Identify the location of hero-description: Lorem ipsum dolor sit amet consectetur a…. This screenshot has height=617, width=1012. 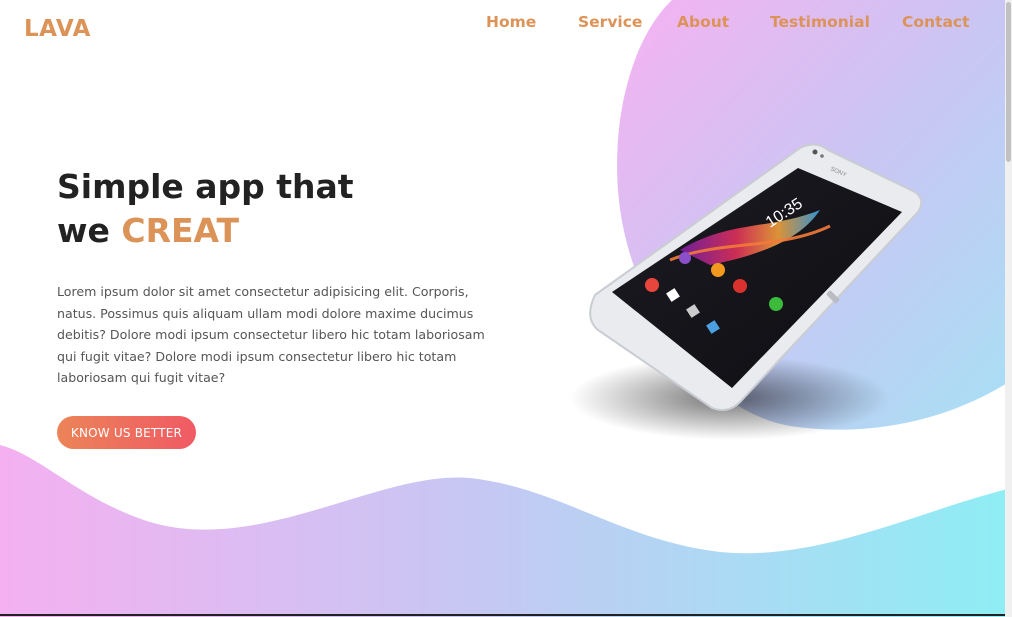
(271, 335).